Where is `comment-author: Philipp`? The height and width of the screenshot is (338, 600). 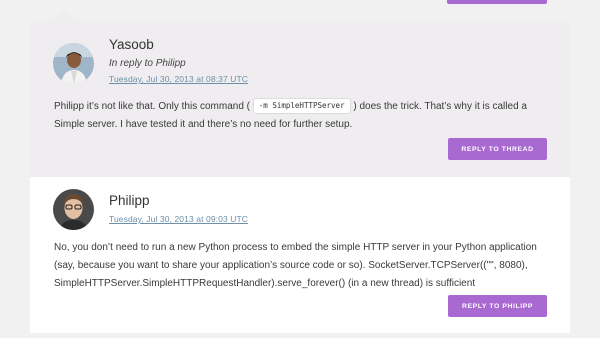 comment-author: Philipp is located at coordinates (129, 200).